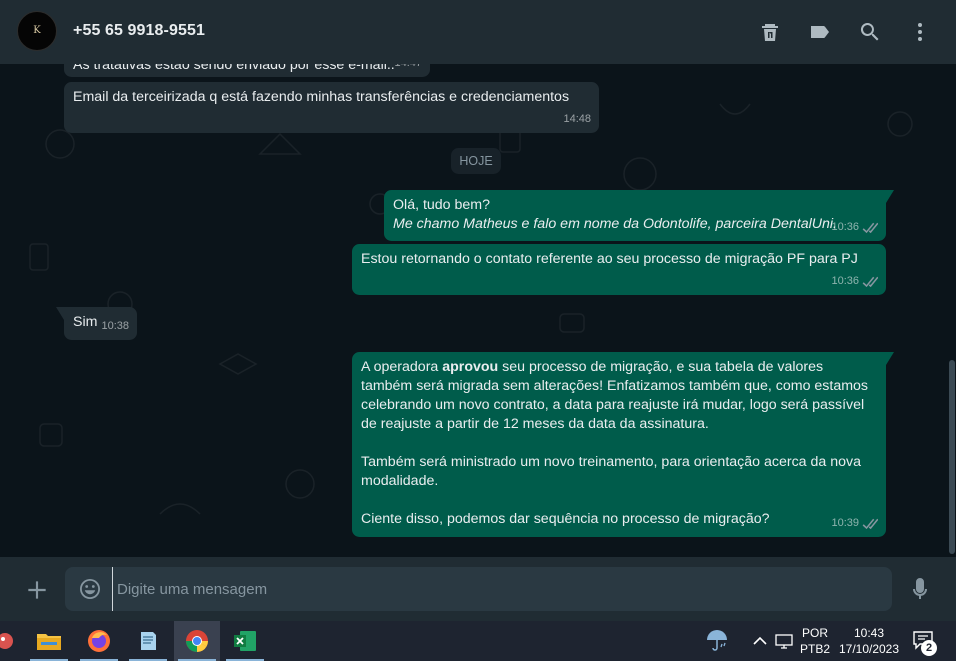 This screenshot has height=661, width=956. Describe the element at coordinates (820, 32) in the screenshot. I see `label-icon` at that location.